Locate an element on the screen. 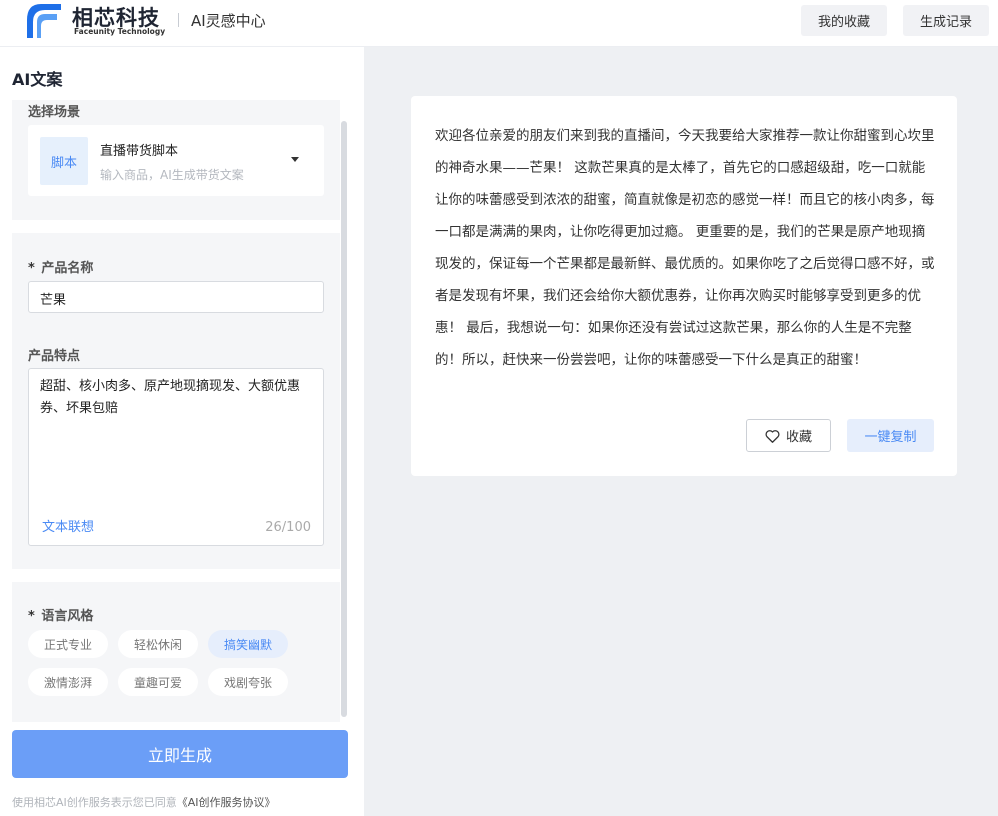 The width and height of the screenshot is (998, 816). section-title: AI文案 is located at coordinates (37, 79).